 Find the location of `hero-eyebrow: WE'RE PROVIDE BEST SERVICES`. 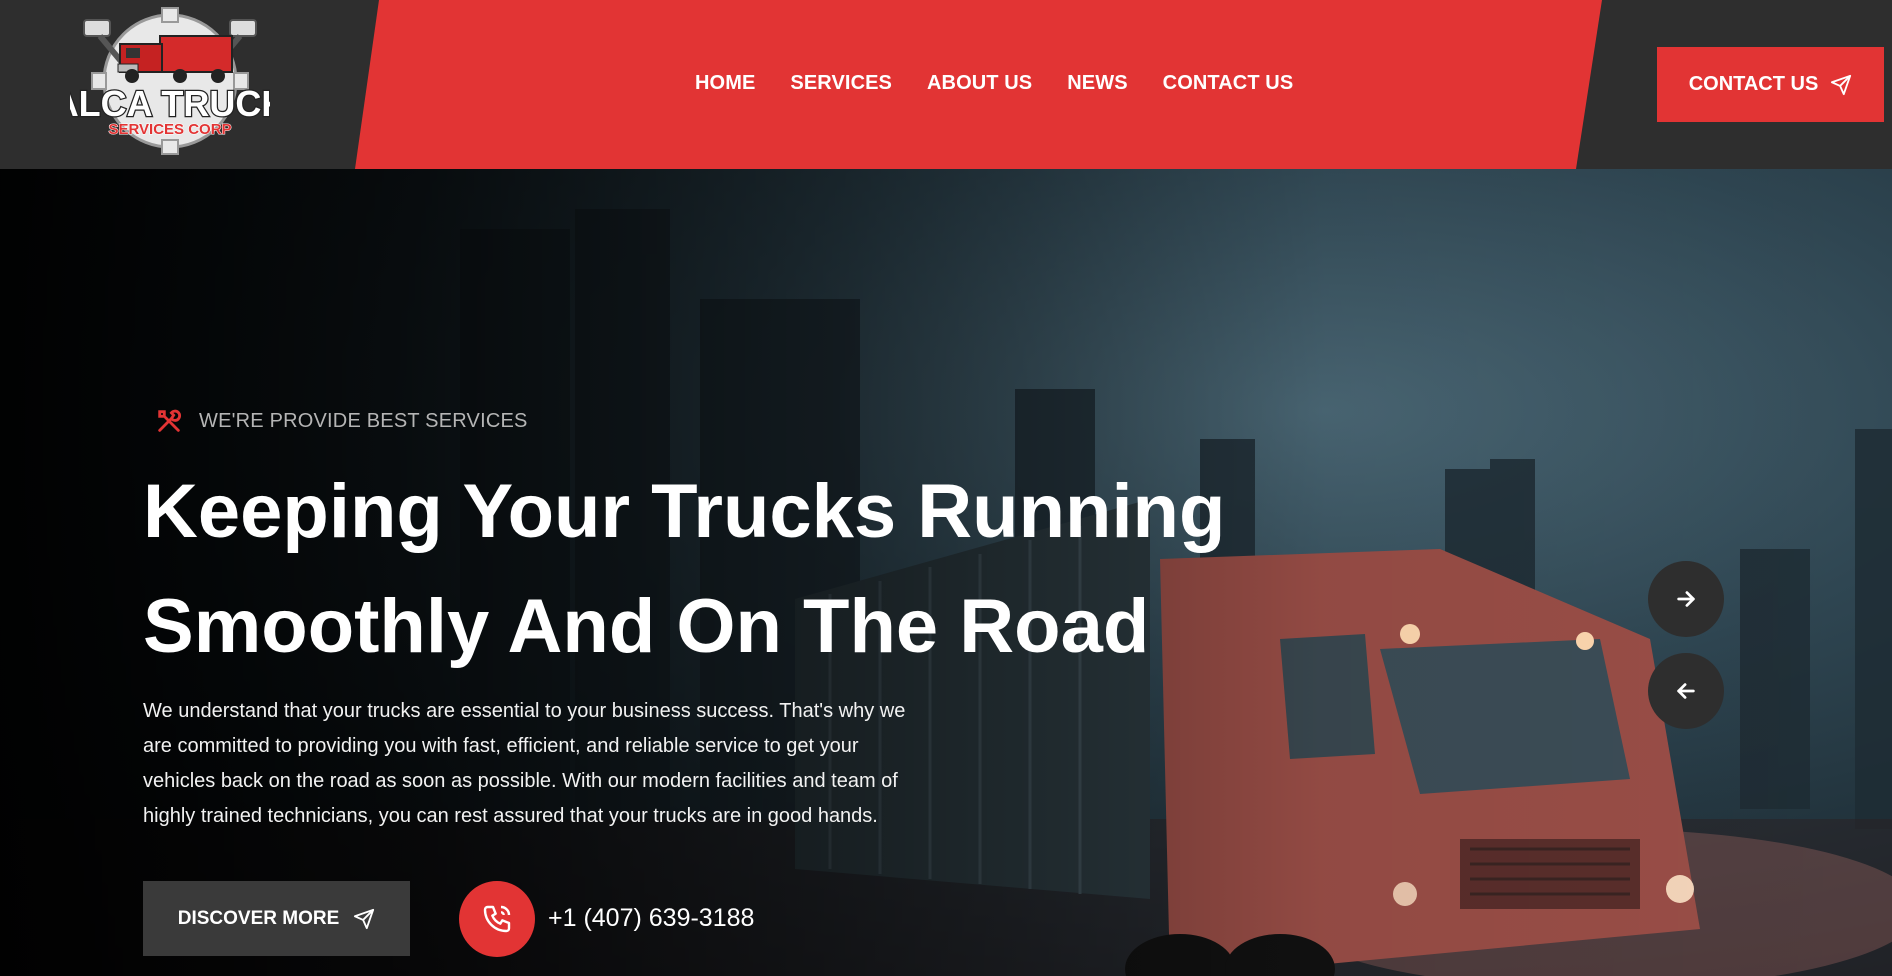

hero-eyebrow: WE'RE PROVIDE BEST SERVICES is located at coordinates (341, 421).